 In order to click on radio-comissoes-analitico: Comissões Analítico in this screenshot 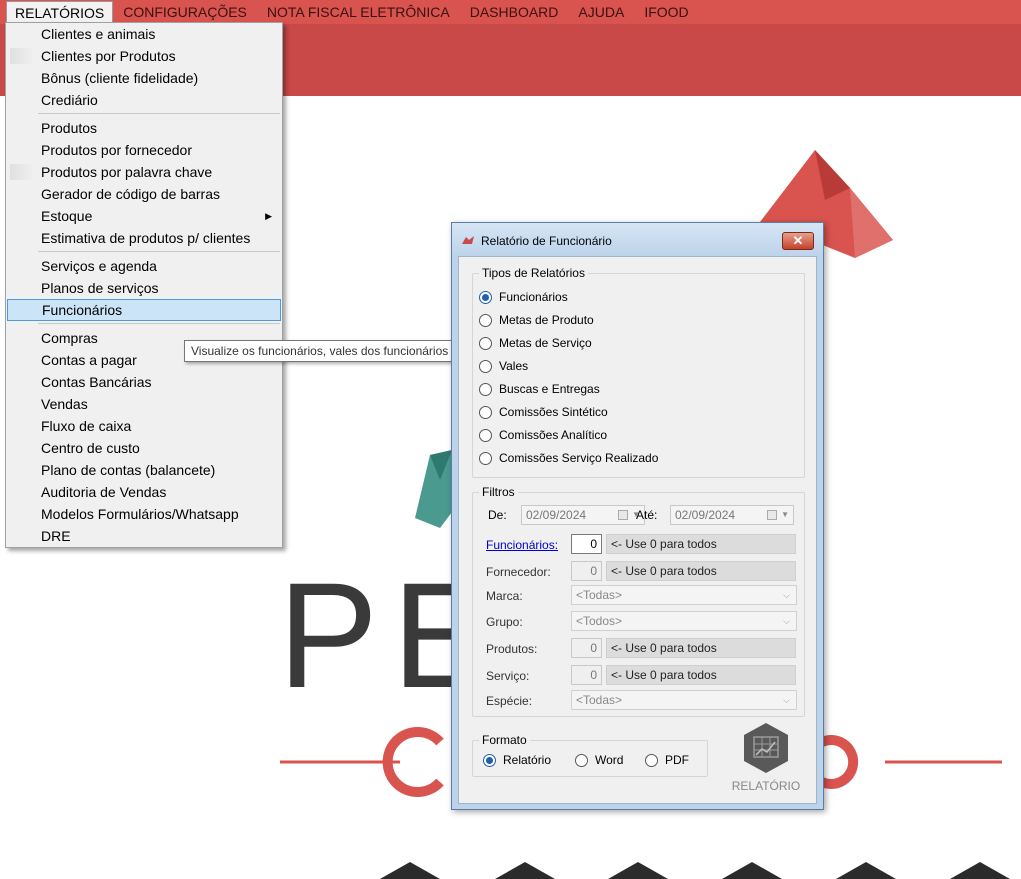, I will do `click(543, 435)`.